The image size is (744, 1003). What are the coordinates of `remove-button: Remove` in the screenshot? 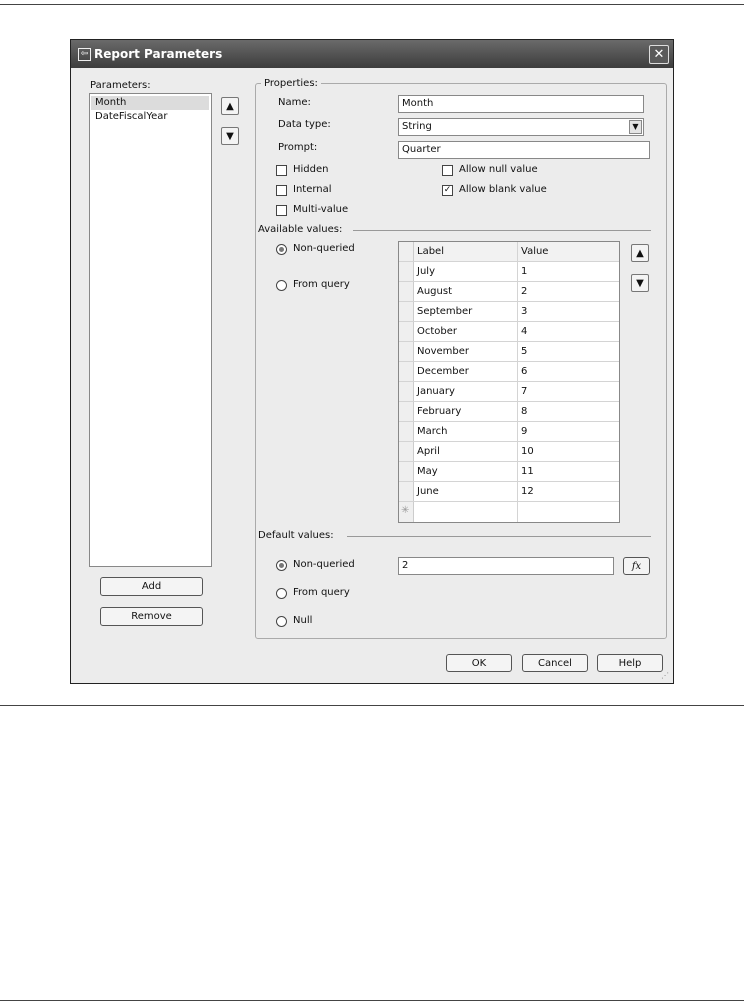 It's located at (151, 616).